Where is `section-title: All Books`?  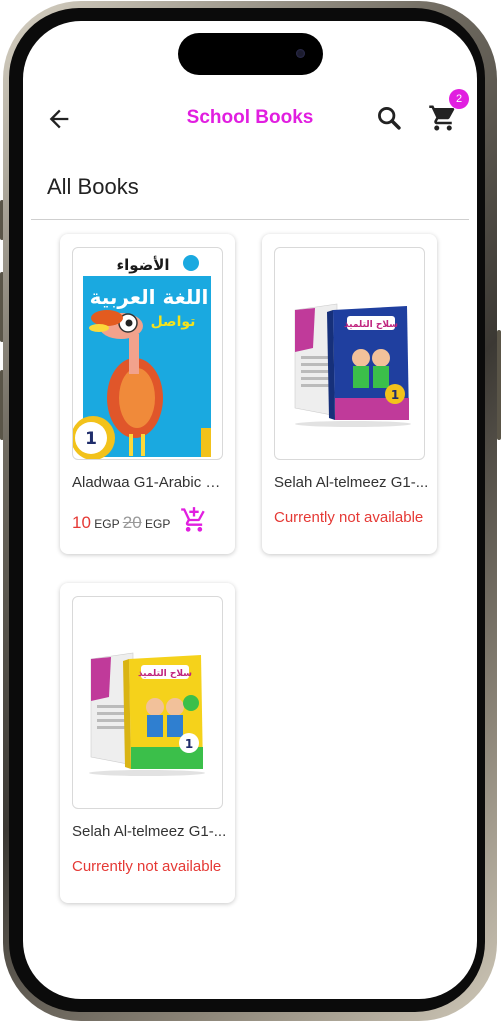
section-title: All Books is located at coordinates (93, 186).